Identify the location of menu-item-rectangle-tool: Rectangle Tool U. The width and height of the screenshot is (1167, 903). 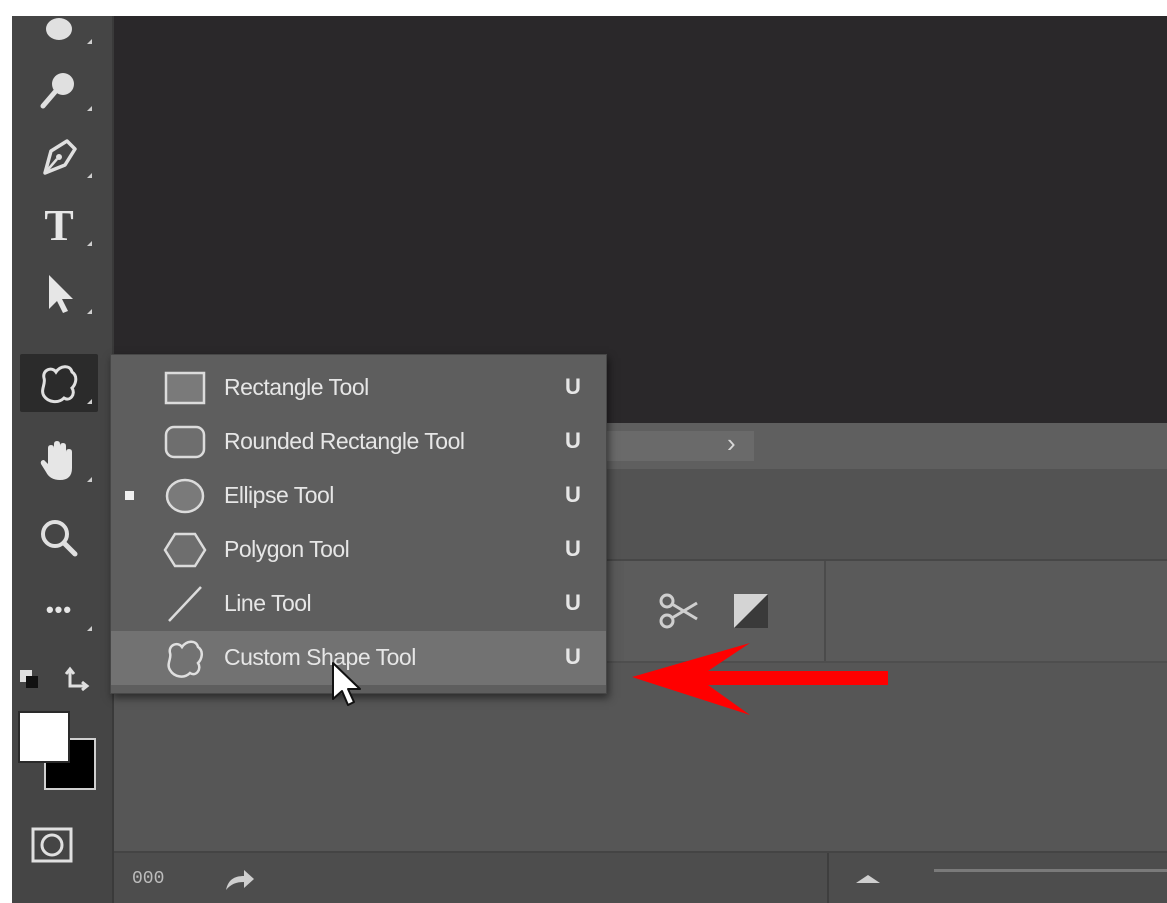
(358, 388).